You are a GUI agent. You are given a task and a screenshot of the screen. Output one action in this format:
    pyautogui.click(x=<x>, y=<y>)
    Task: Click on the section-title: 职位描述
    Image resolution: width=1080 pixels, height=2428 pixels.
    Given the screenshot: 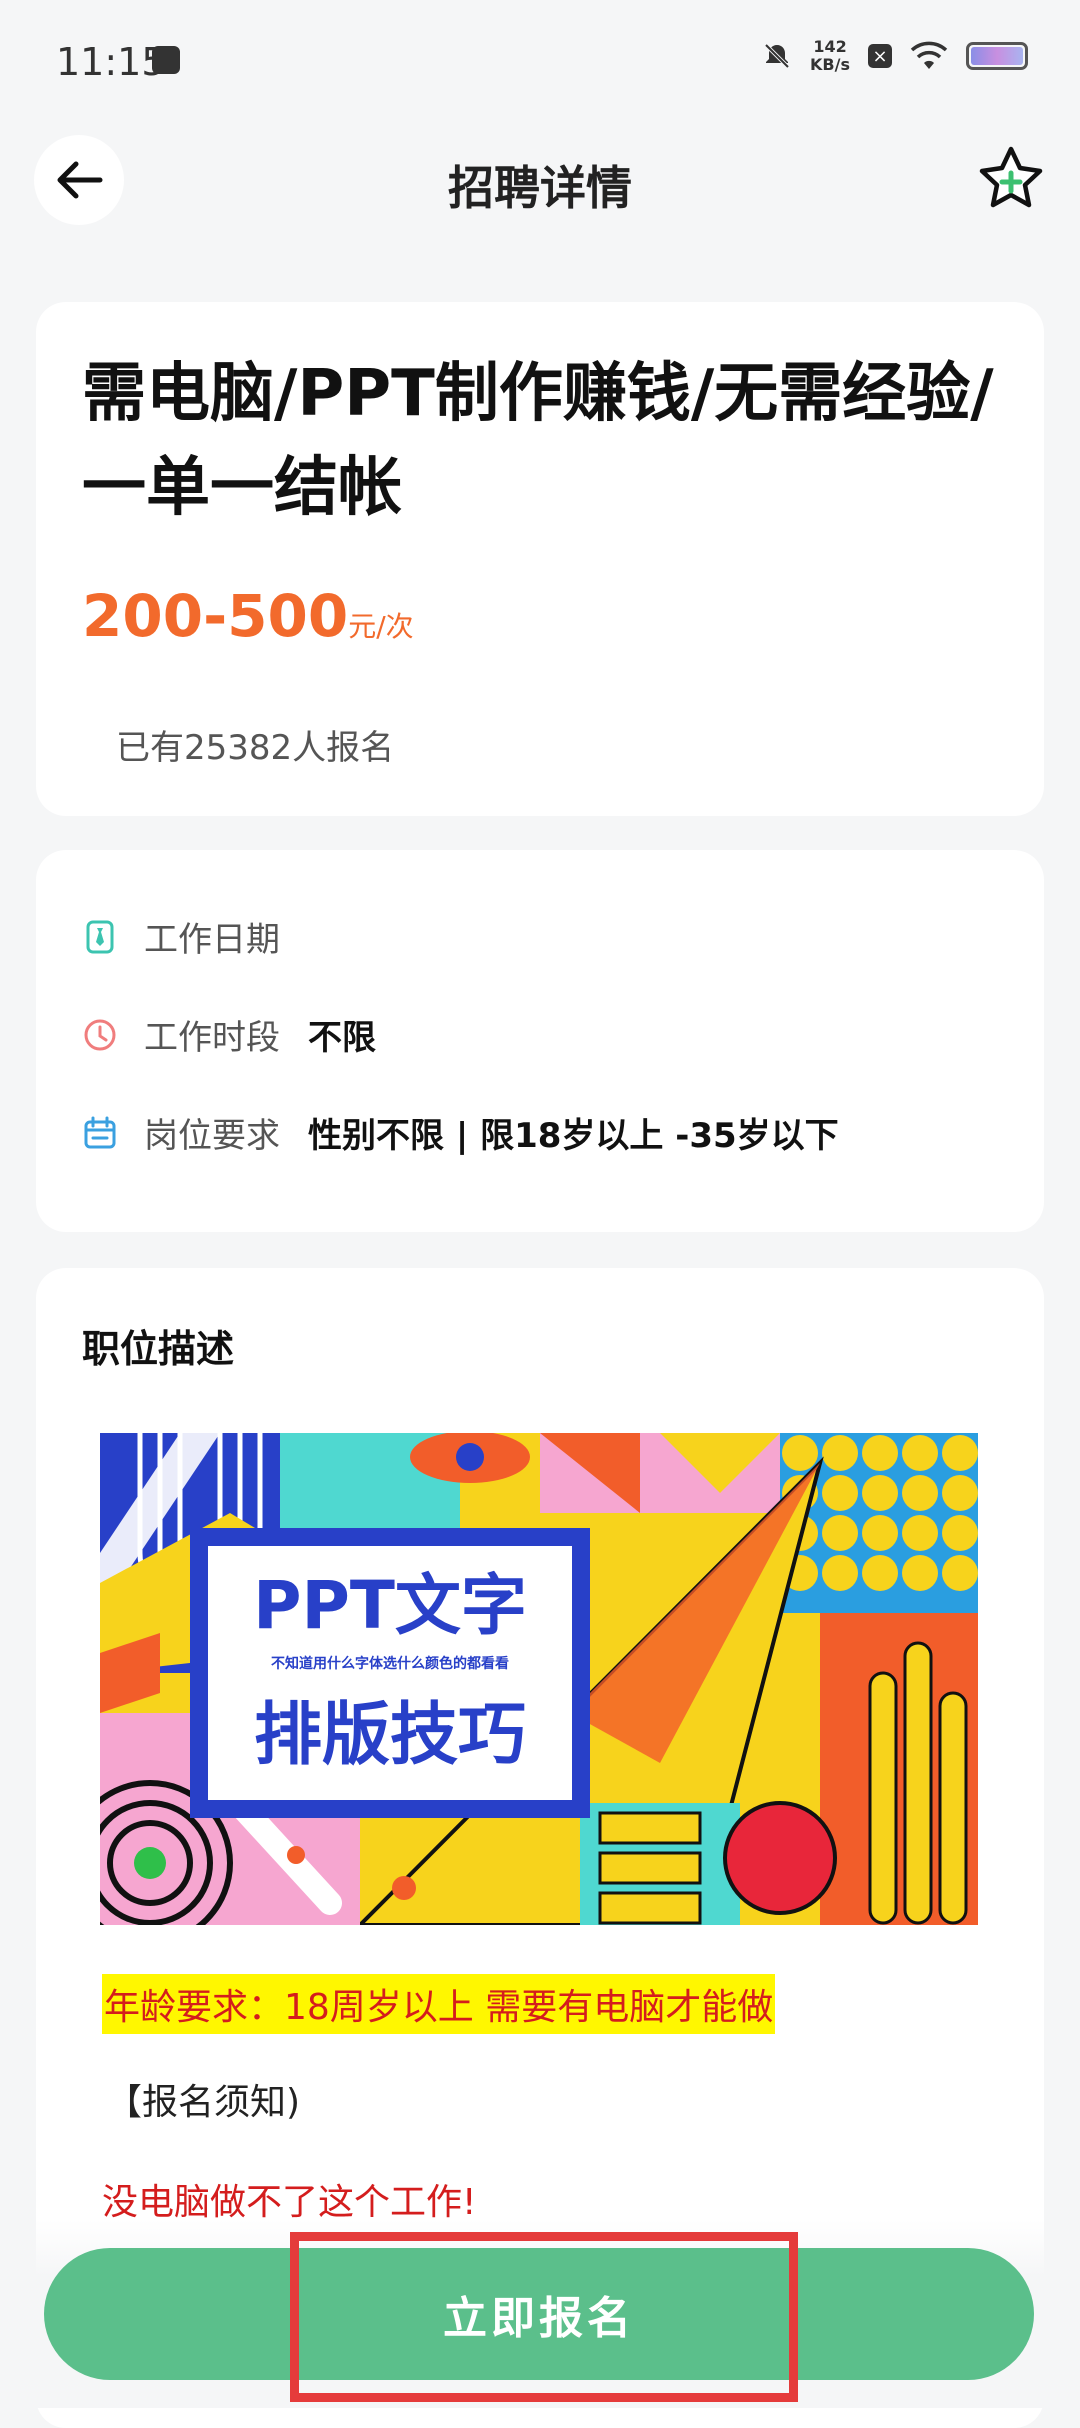 What is the action you would take?
    pyautogui.click(x=158, y=1349)
    